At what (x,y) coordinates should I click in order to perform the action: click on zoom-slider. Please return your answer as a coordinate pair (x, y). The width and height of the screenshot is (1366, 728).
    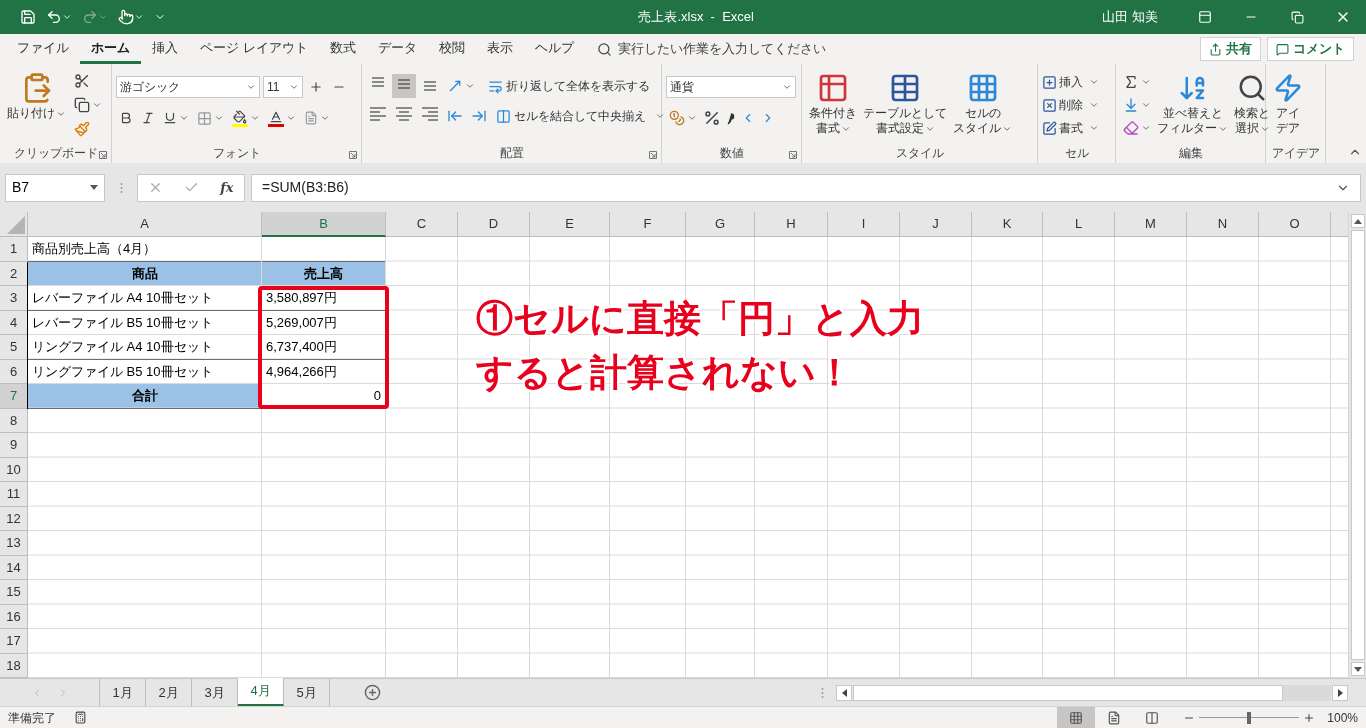
    Looking at the image, I should click on (1249, 717).